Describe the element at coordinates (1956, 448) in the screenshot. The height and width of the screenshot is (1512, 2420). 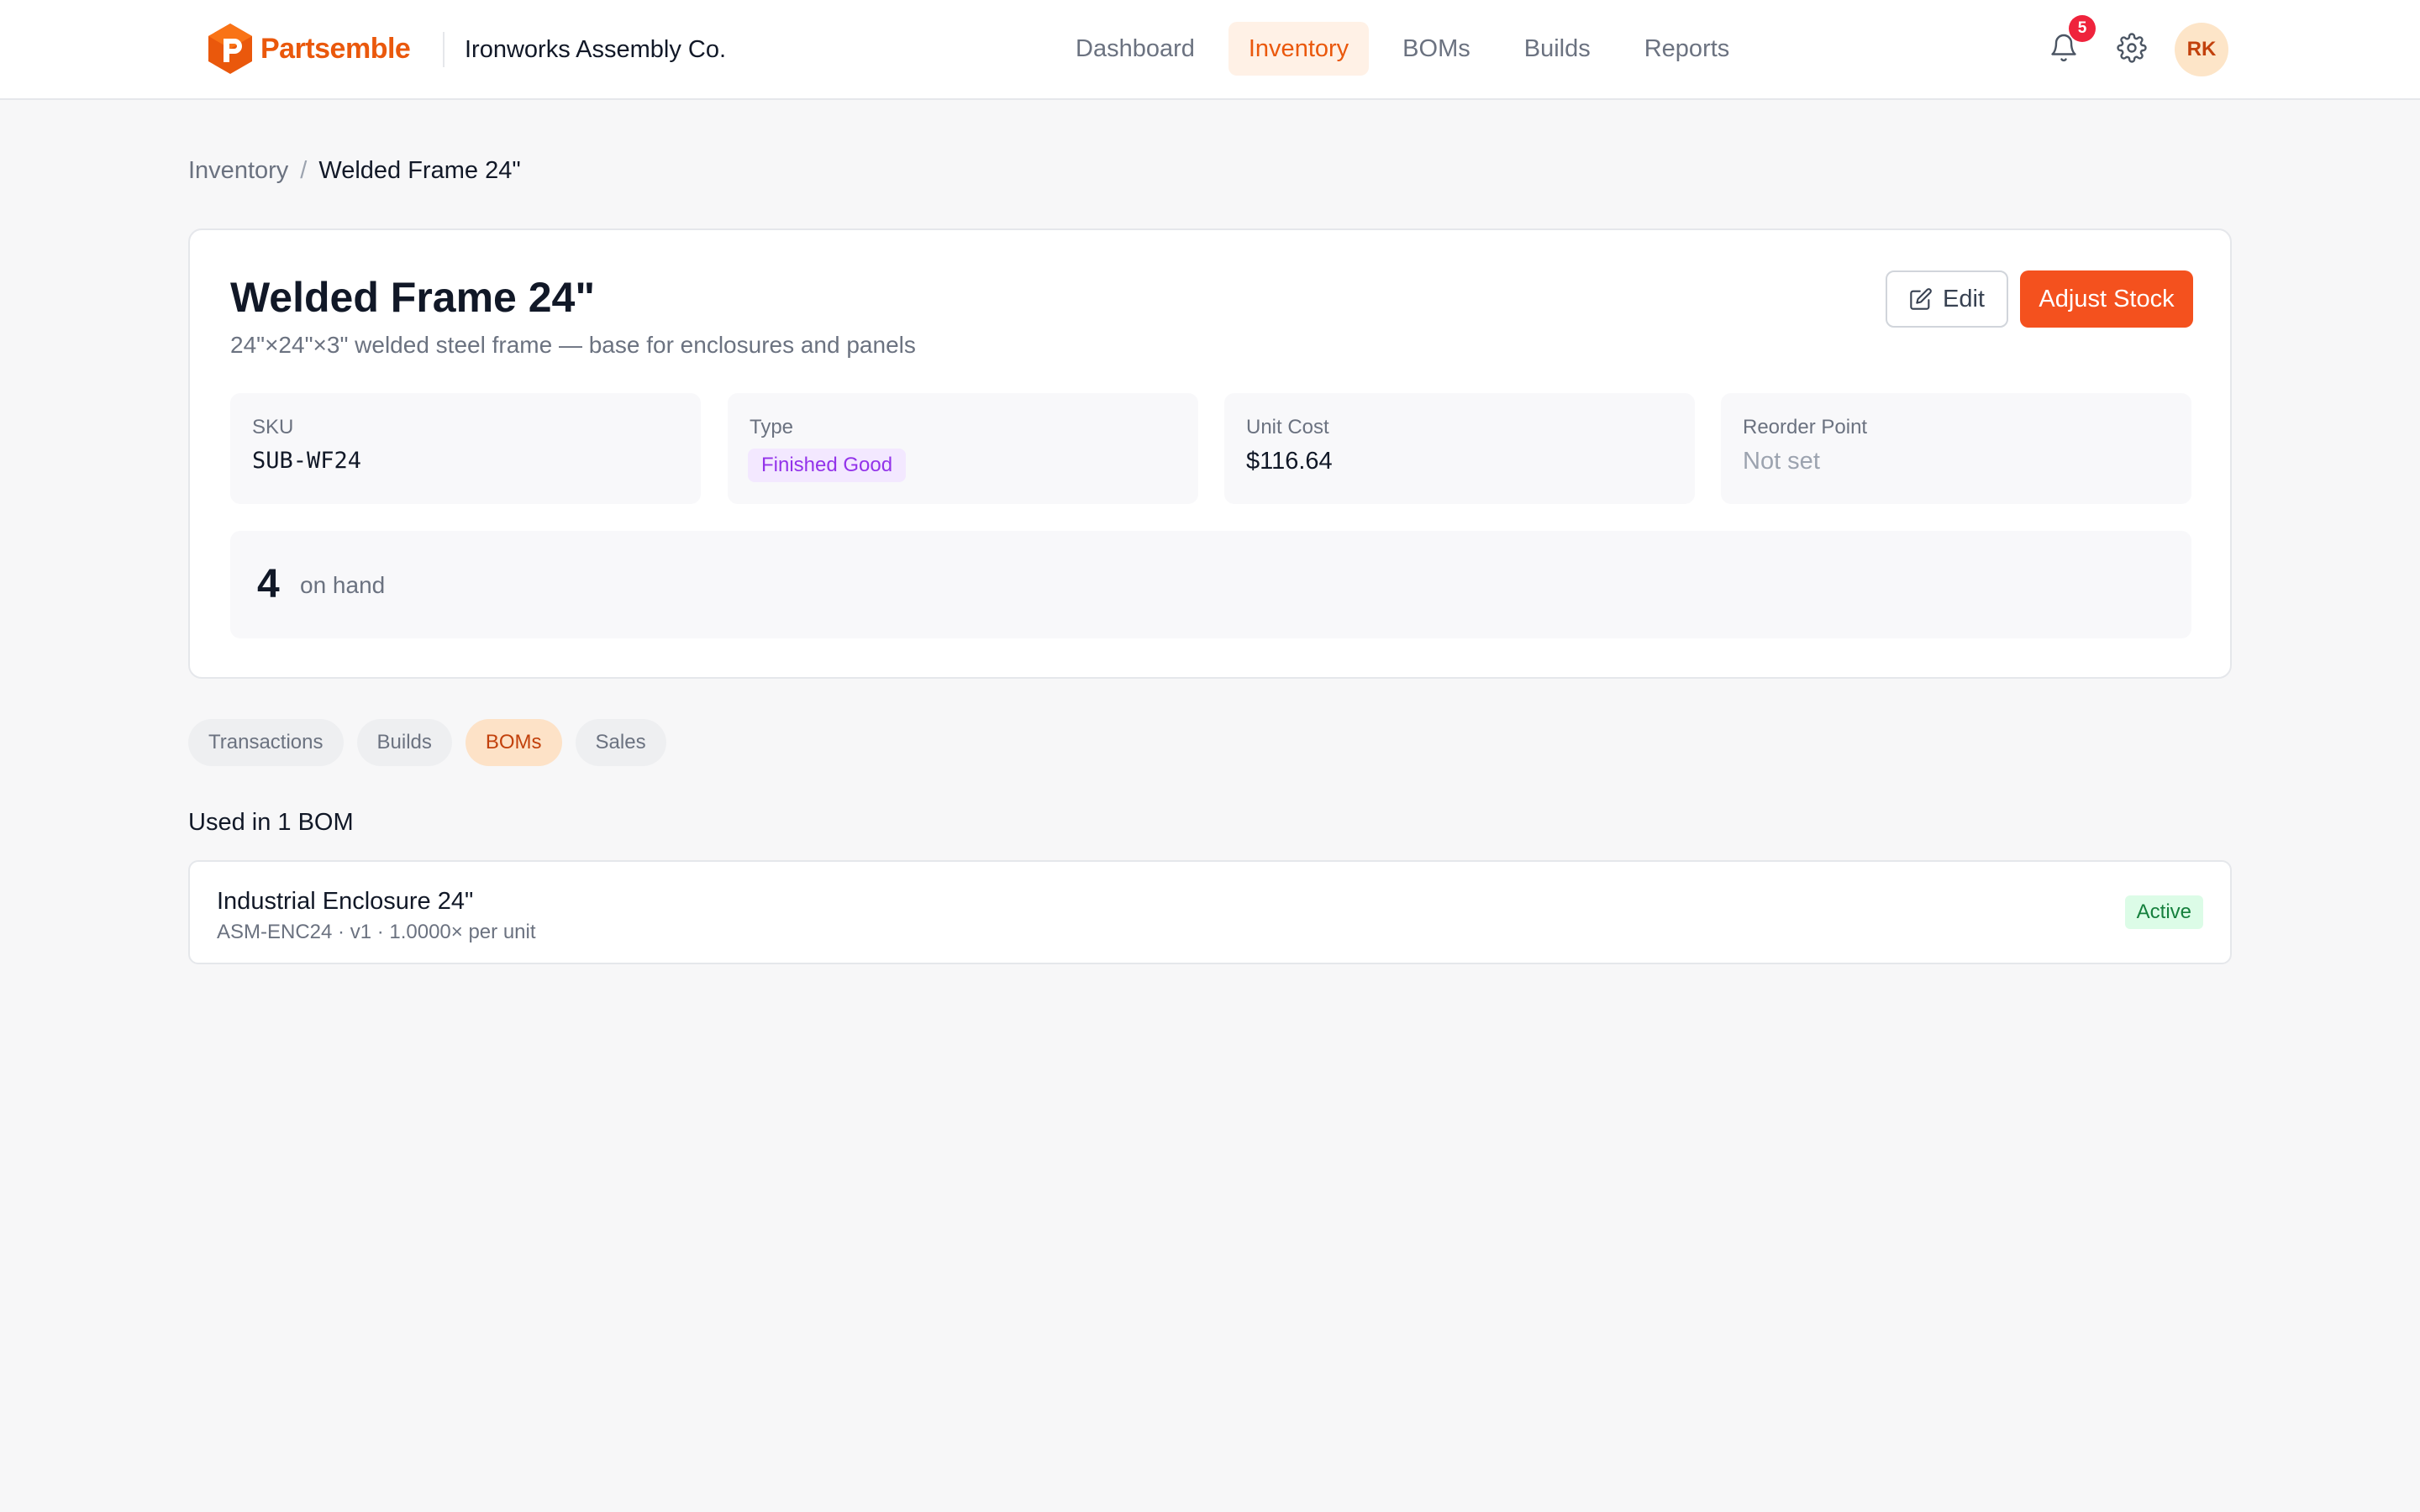
I see `reorder-point-field: Reorder Point Not set` at that location.